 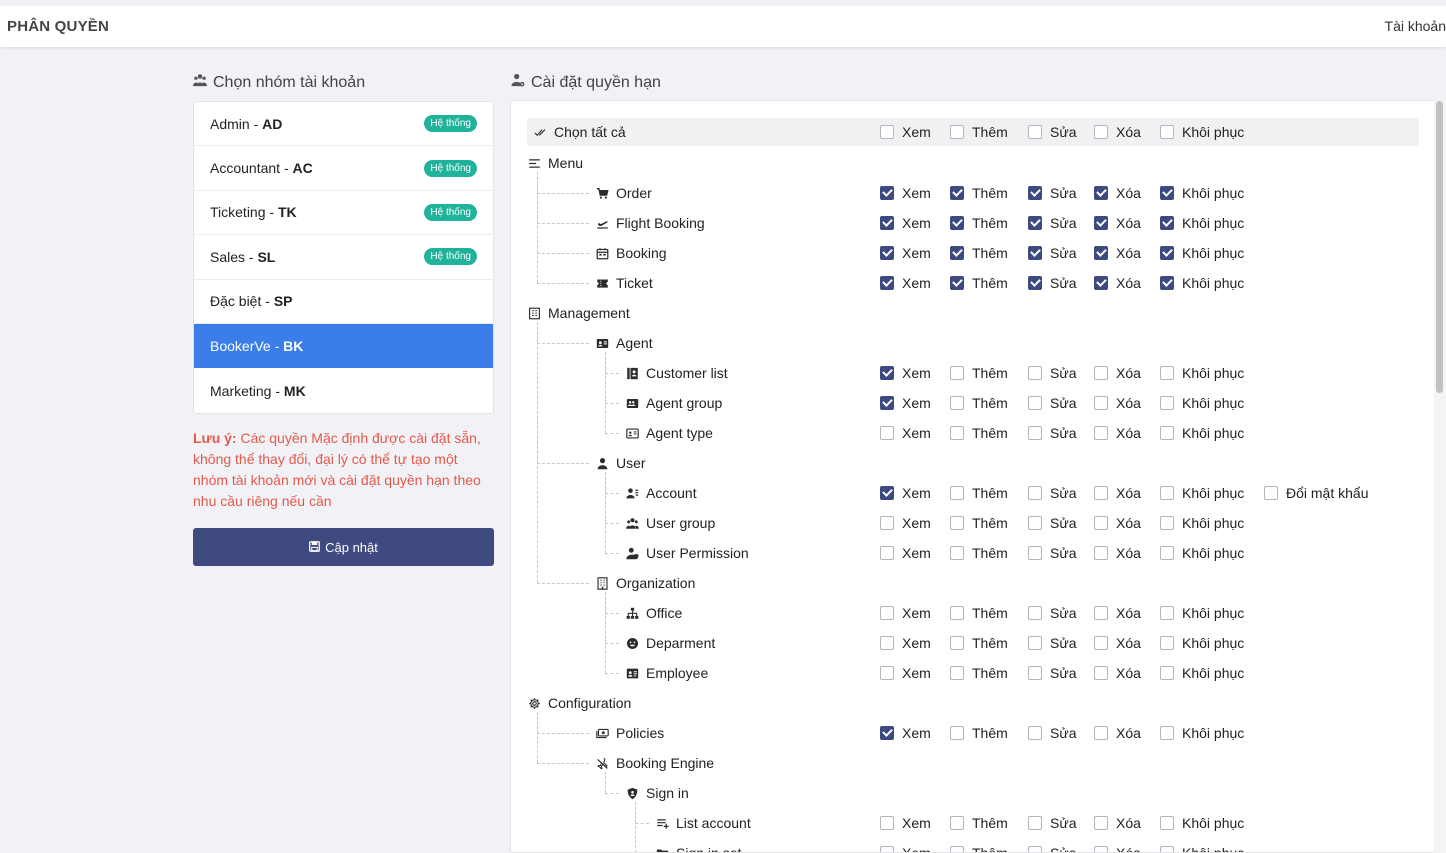 I want to click on tree-node-label: Order, so click(x=623, y=193).